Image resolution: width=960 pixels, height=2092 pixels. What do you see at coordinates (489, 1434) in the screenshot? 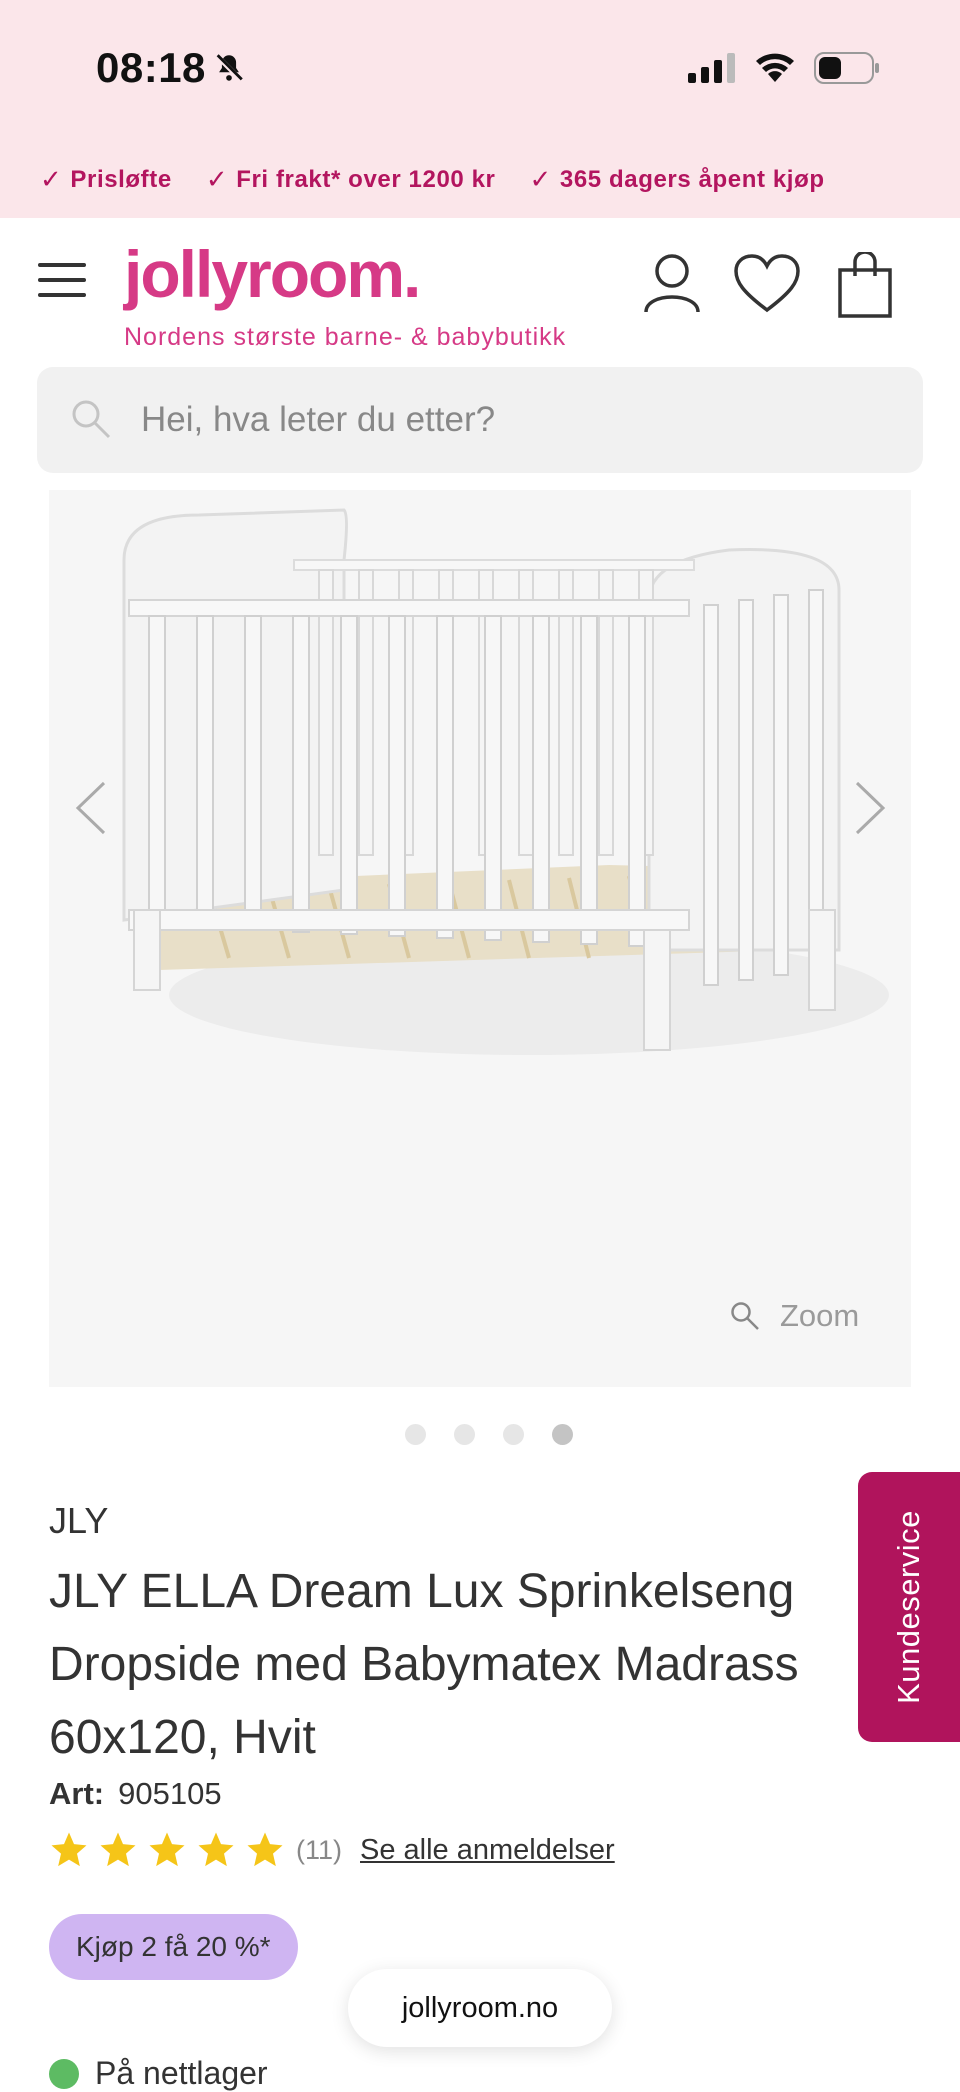
I see `gallery-pagination` at bounding box center [489, 1434].